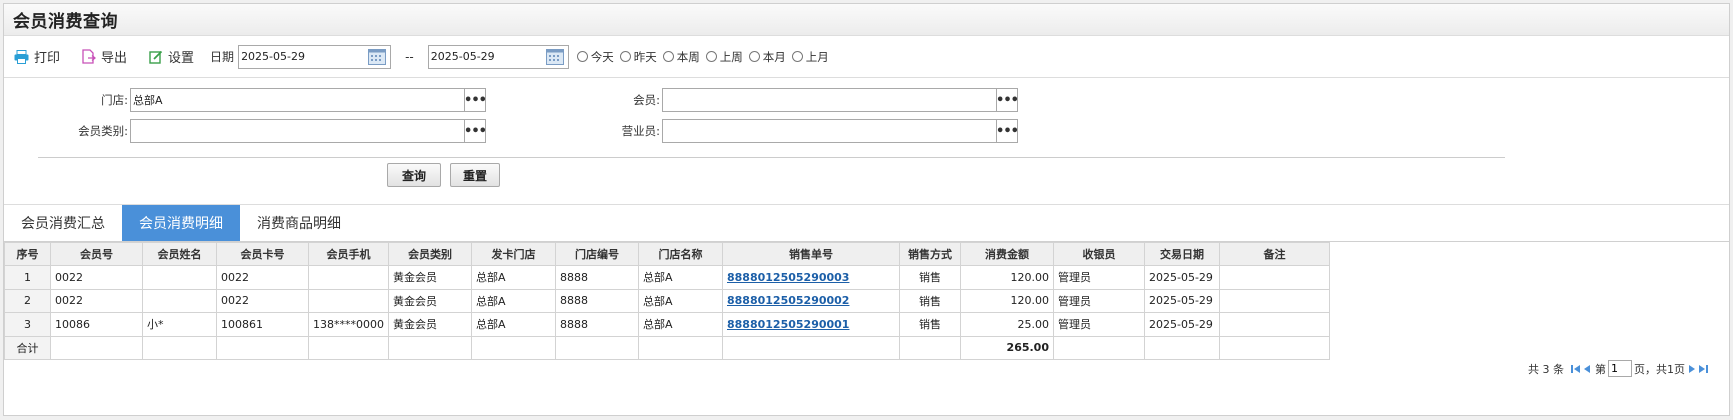 The width and height of the screenshot is (1733, 420). I want to click on clerk-picker-button: •••, so click(1007, 131).